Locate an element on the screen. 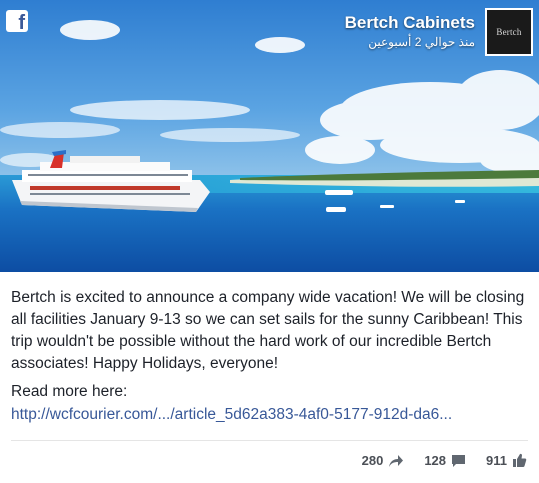  post-timestamp: منذ حوالي 2 أسبوعين is located at coordinates (421, 42).